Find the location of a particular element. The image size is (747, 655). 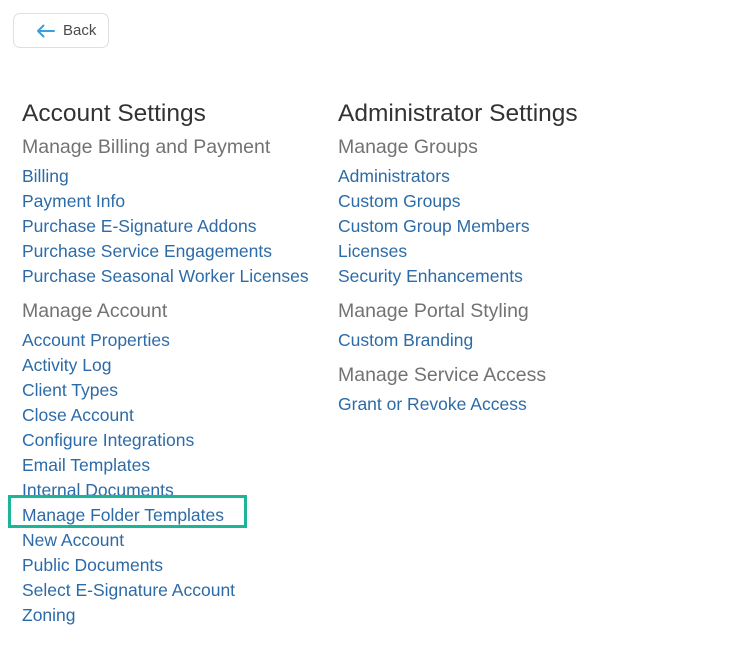

manage-service-access-group-title: Manage Service Access is located at coordinates (442, 375).